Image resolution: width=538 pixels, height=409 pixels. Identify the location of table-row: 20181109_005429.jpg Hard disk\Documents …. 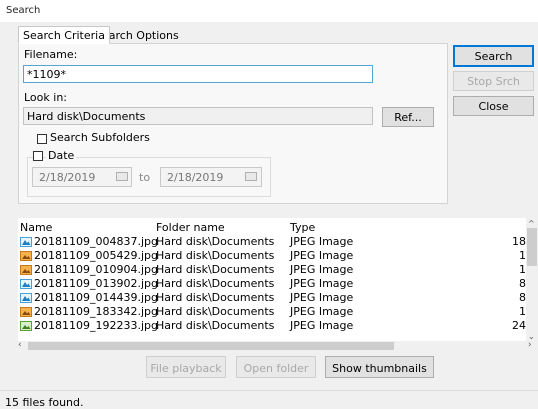
(273, 256).